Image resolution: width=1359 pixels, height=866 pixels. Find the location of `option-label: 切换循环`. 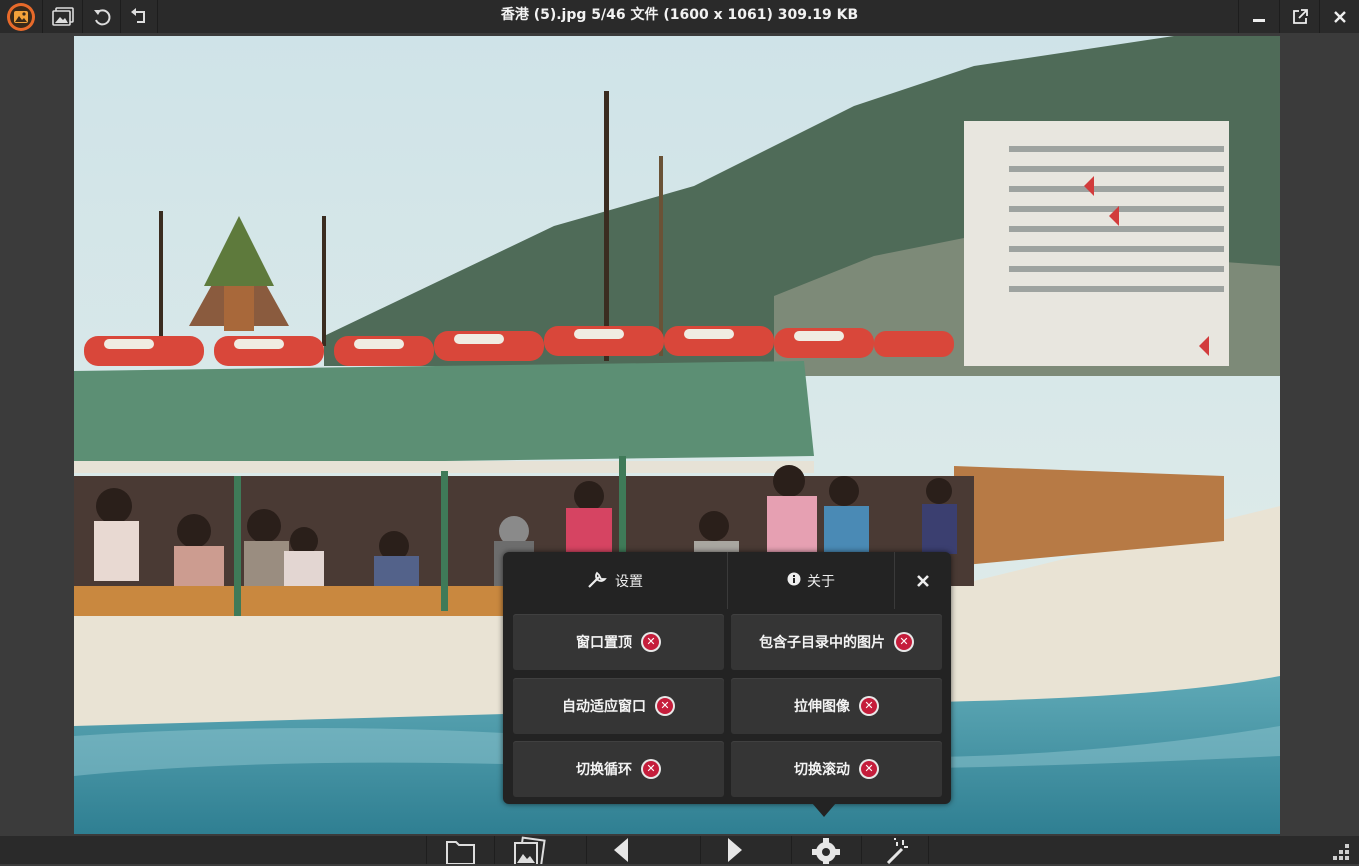

option-label: 切换循环 is located at coordinates (604, 770).